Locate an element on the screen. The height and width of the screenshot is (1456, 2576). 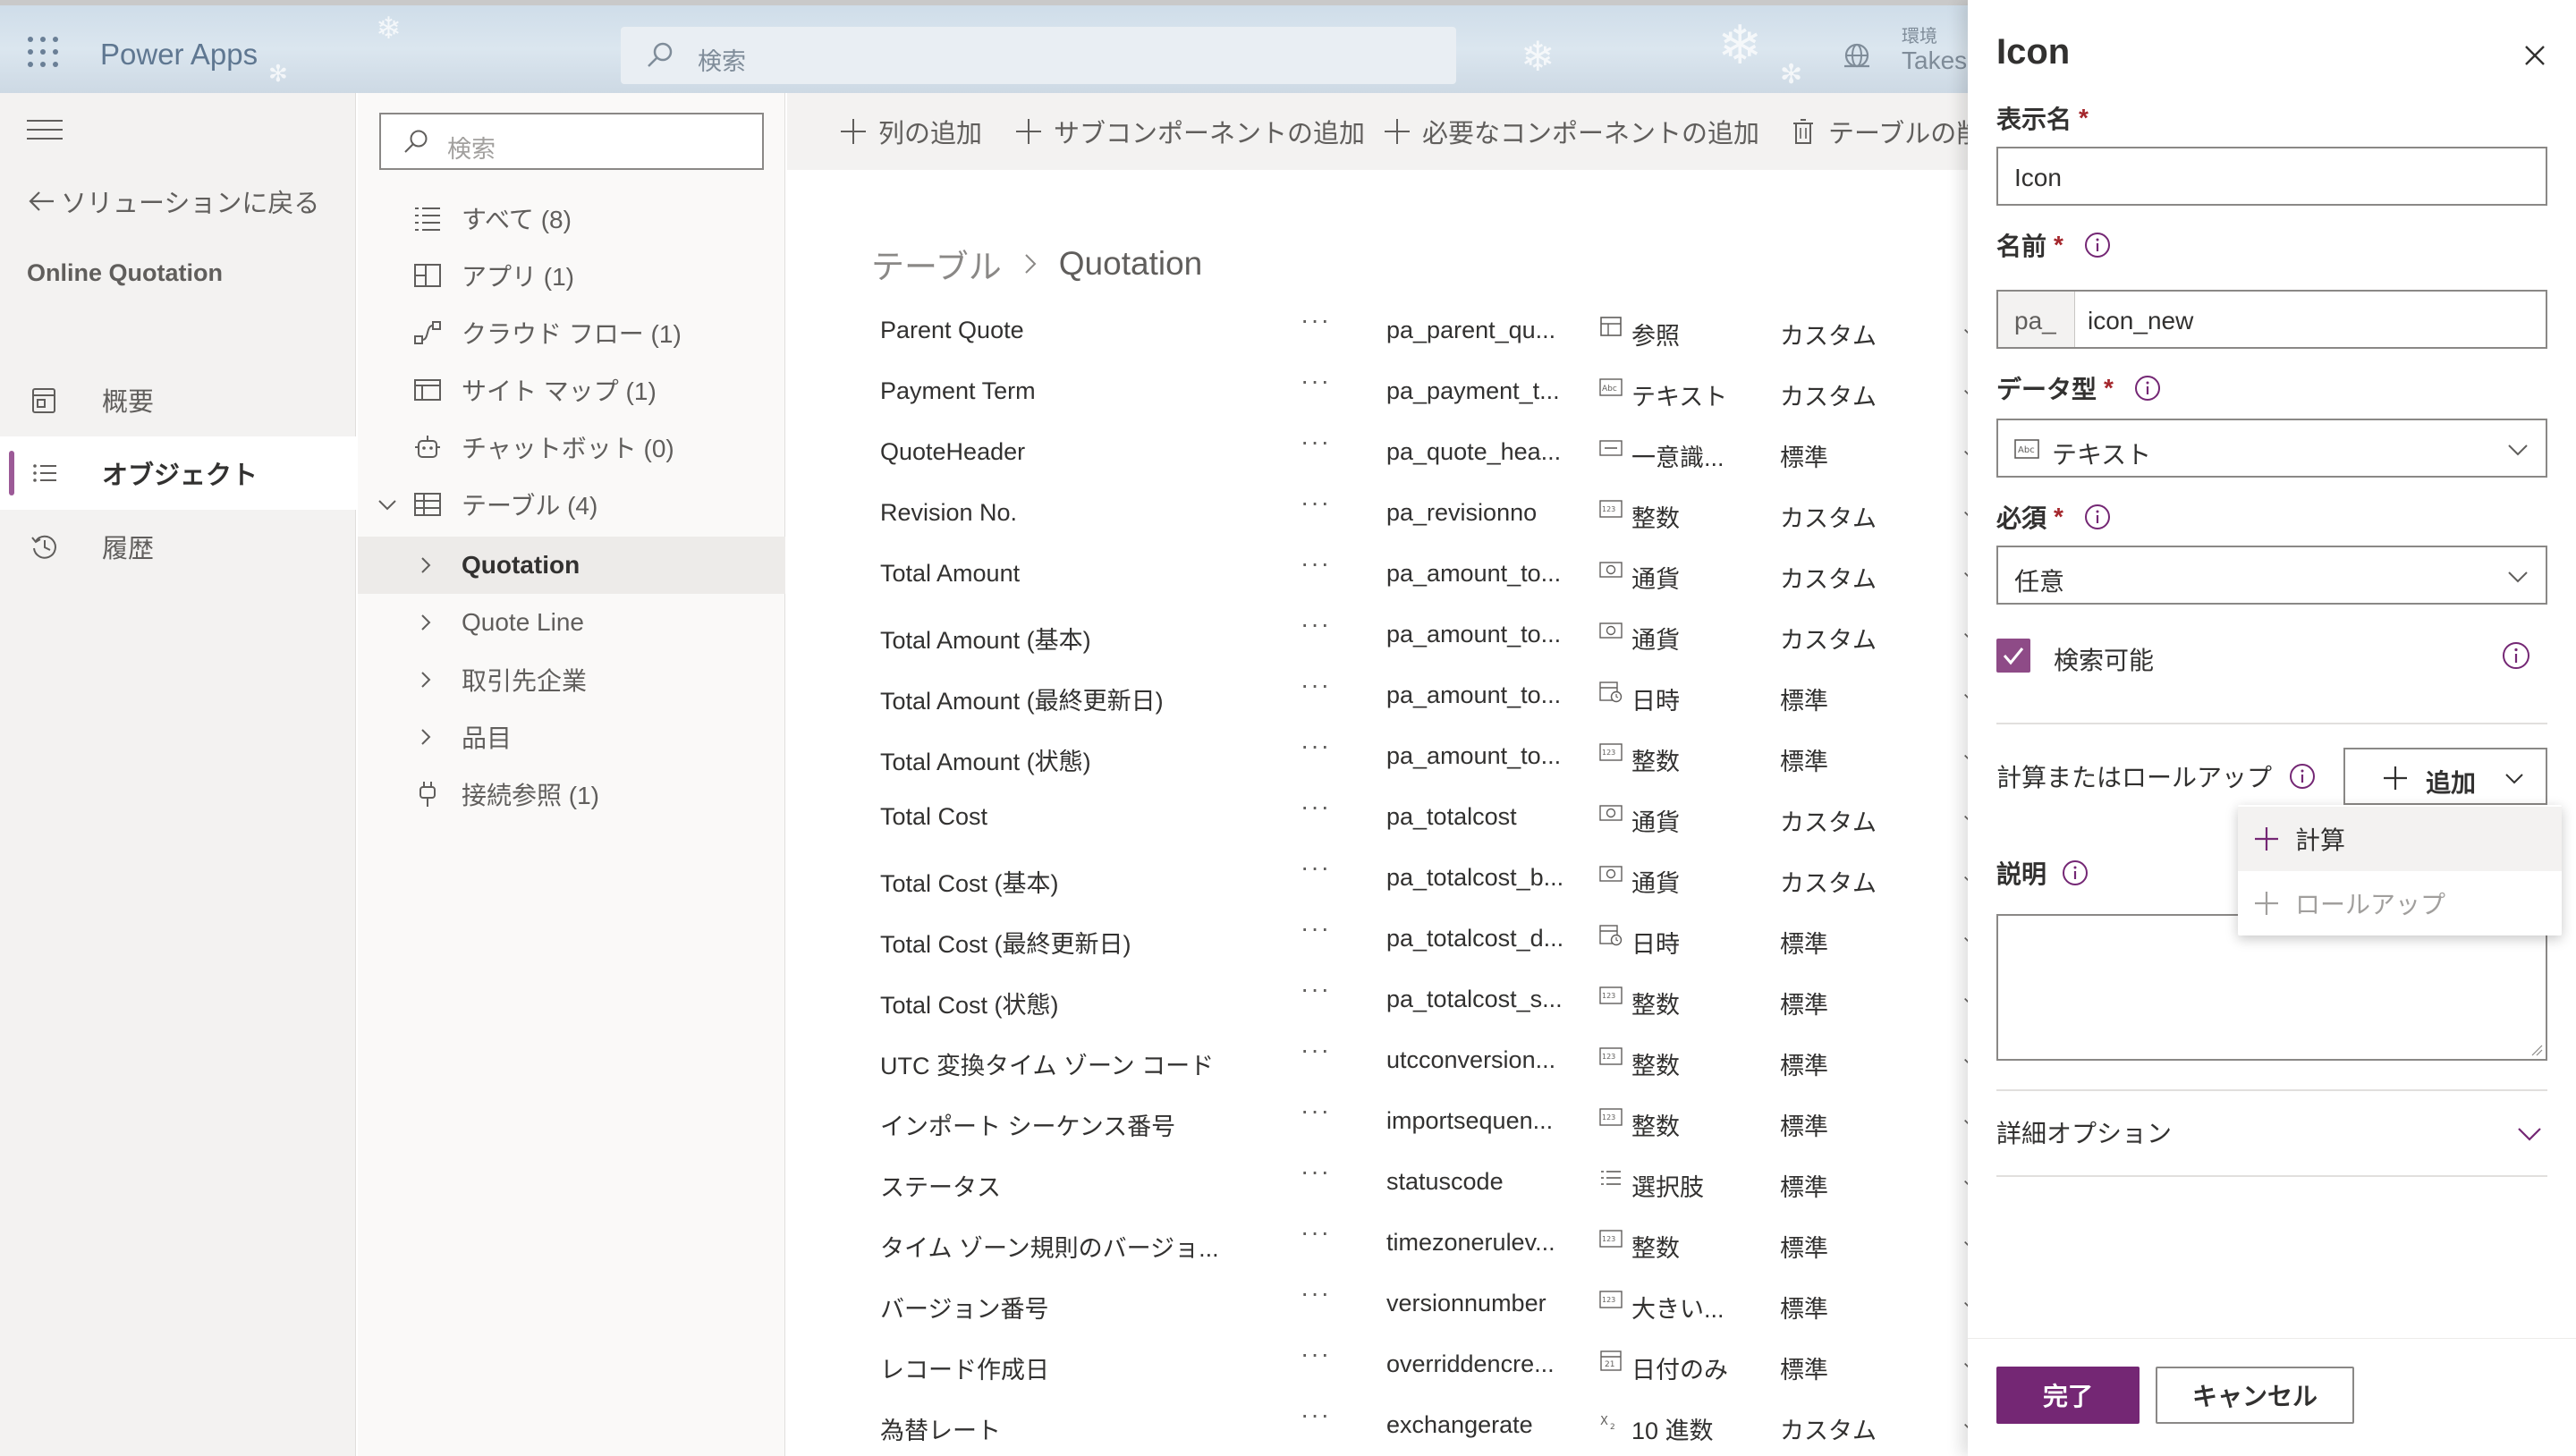
table-row: QuoteHeader ··· pa_quote_hea... 一意識... 標準 ⌄ is located at coordinates (1377, 450).